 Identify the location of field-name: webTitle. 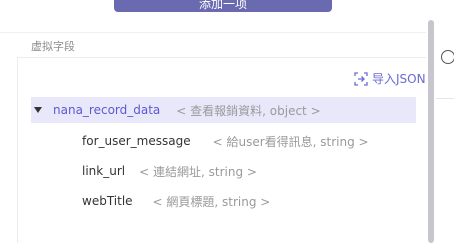
(107, 201).